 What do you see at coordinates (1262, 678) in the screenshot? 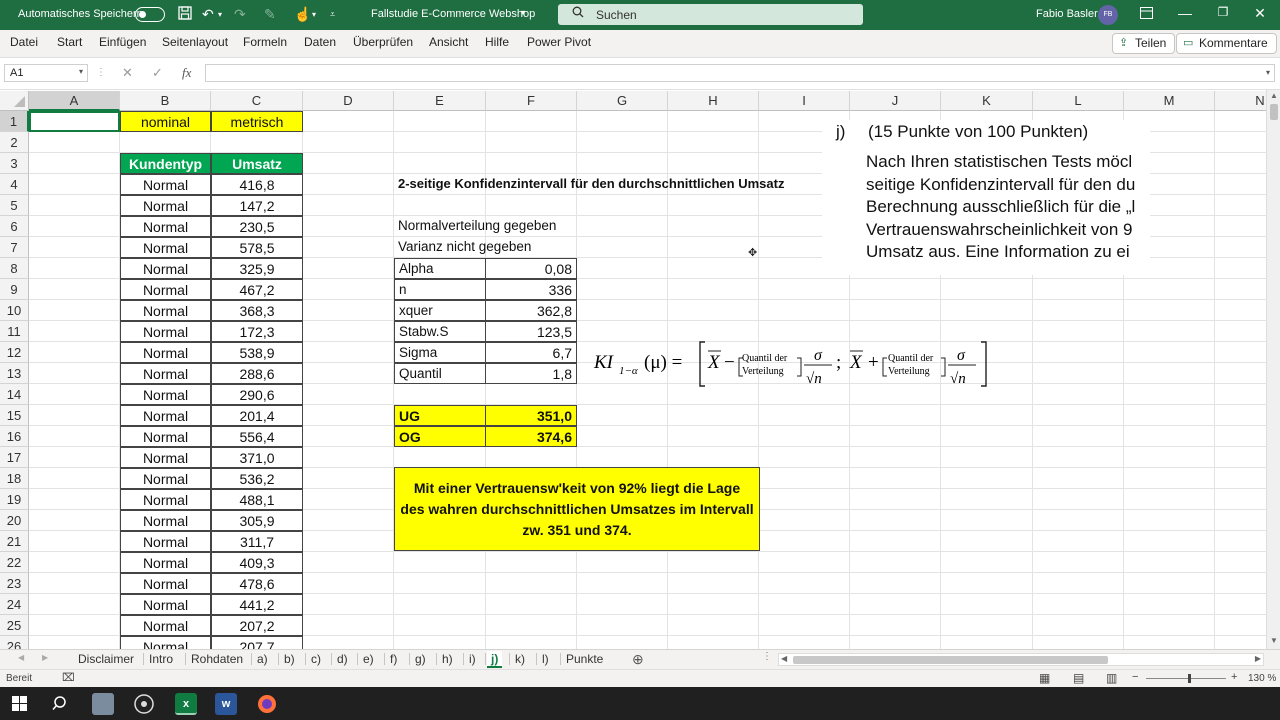
I see `zoom-level: 130 %` at bounding box center [1262, 678].